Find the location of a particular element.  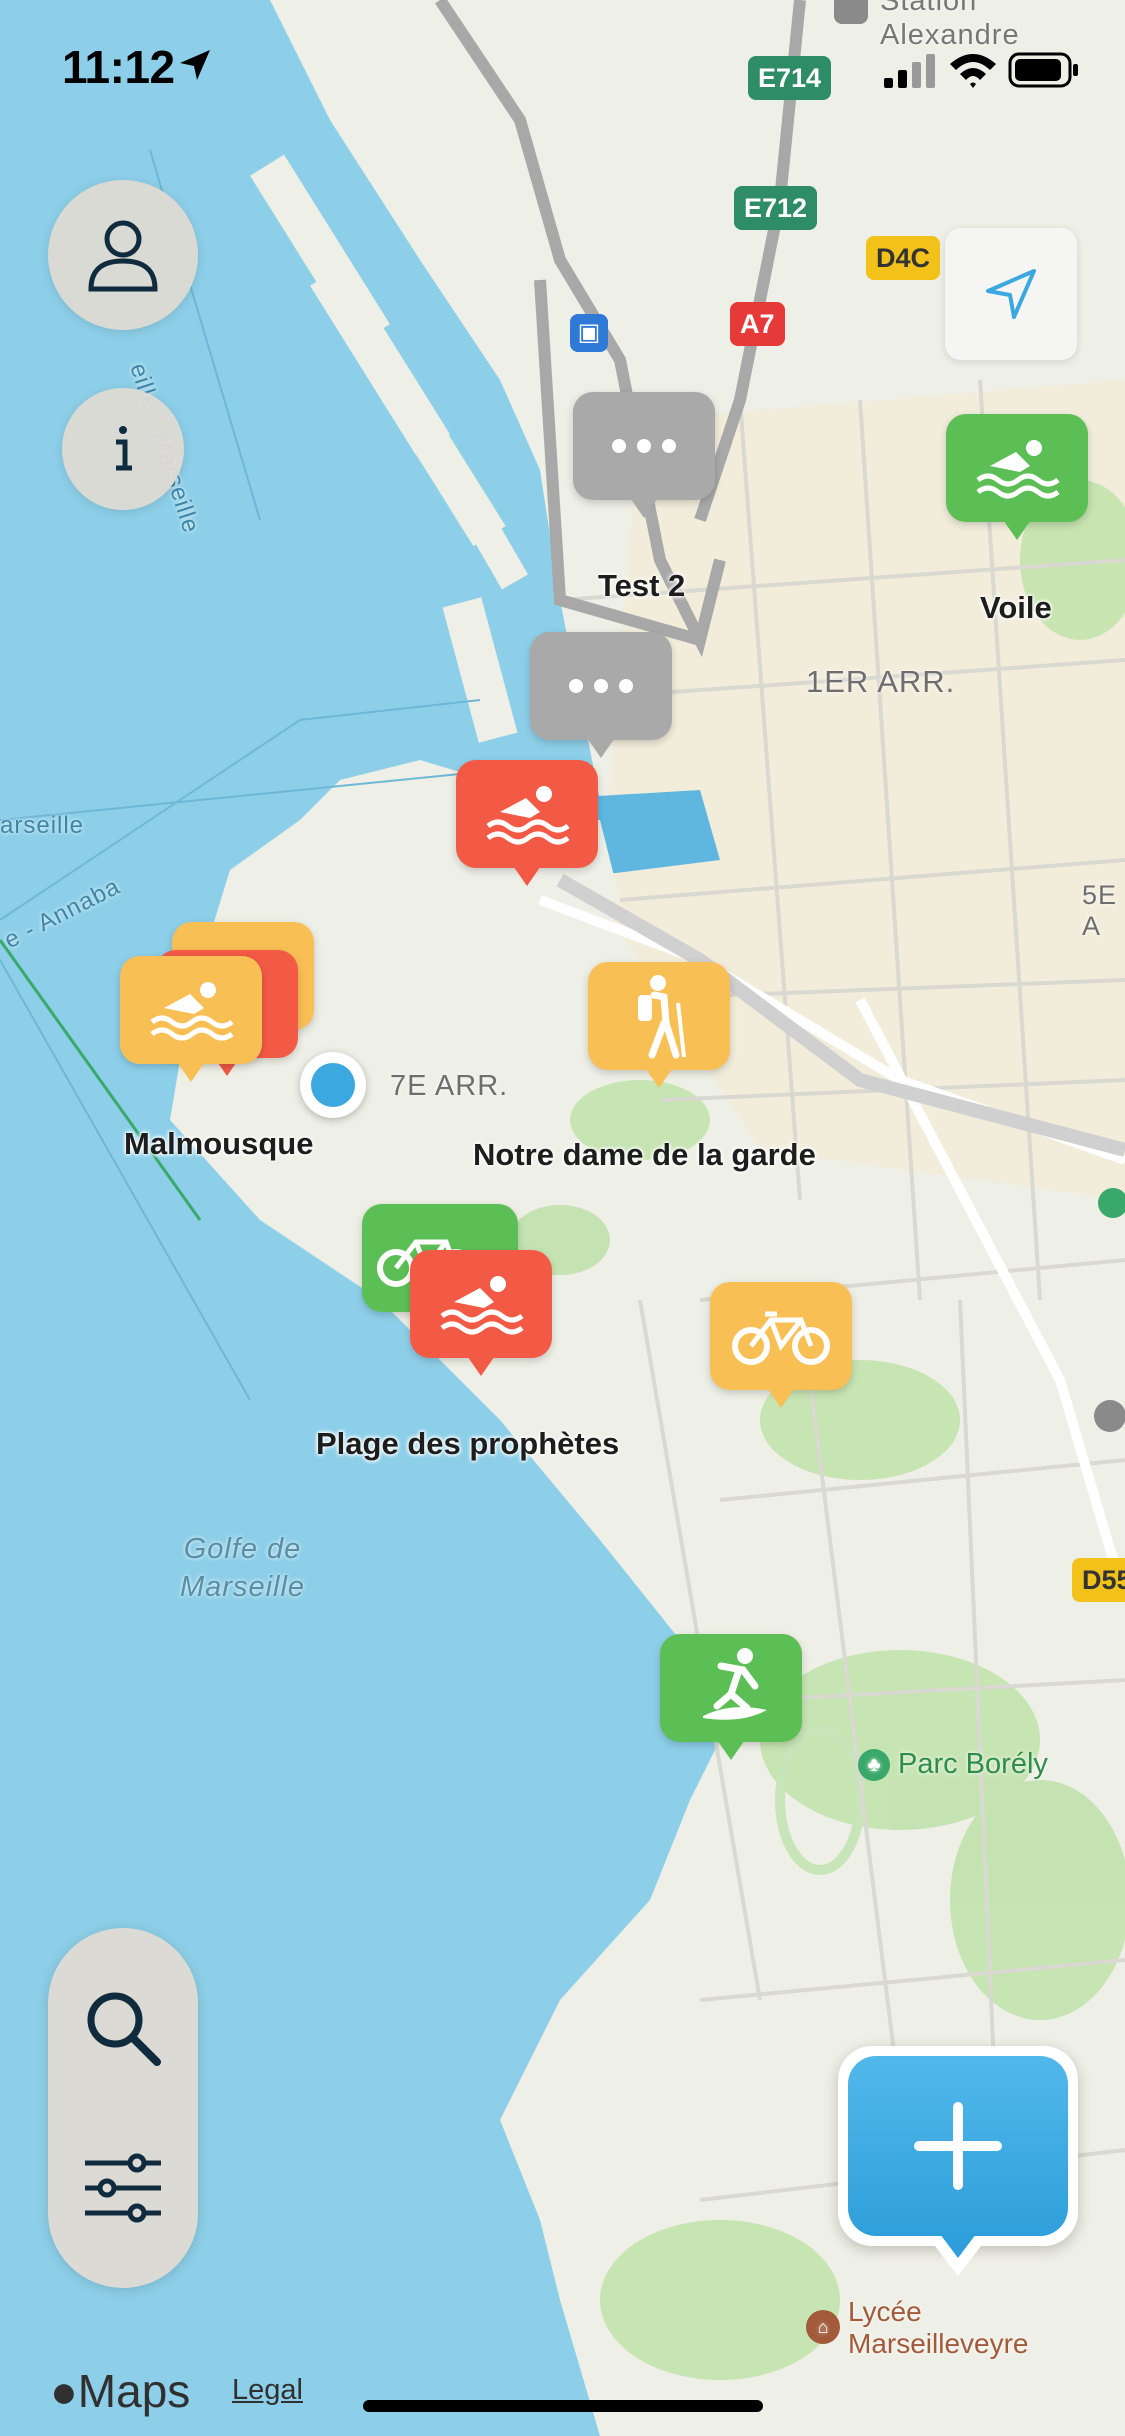

gulf-label: Golfe de Marseille is located at coordinates (243, 1568).